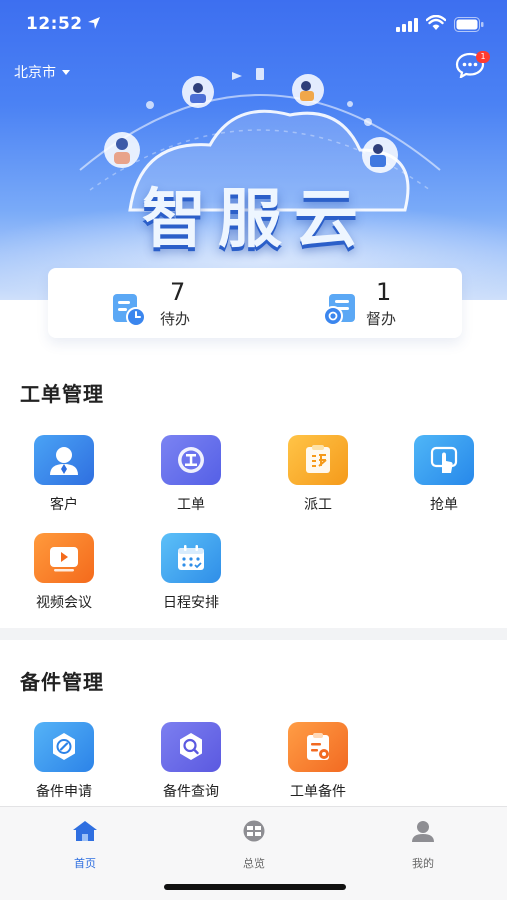 The height and width of the screenshot is (900, 507). Describe the element at coordinates (64, 460) in the screenshot. I see `customer-icon` at that location.